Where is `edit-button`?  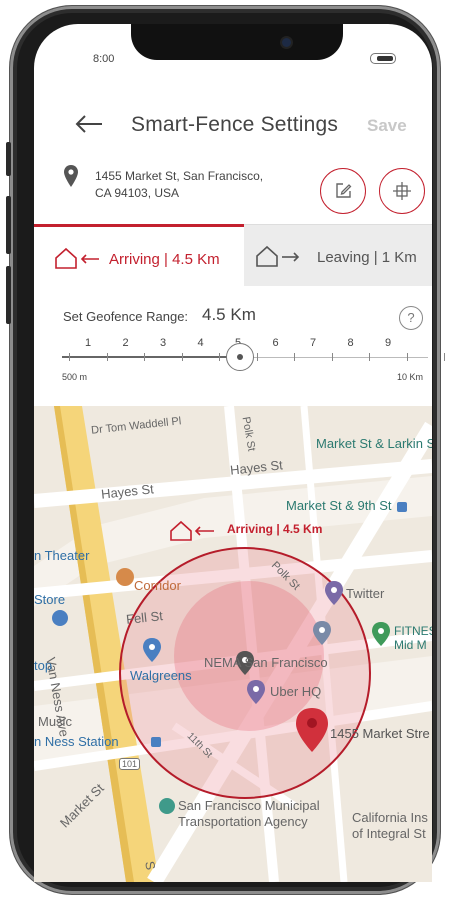
edit-button is located at coordinates (343, 191).